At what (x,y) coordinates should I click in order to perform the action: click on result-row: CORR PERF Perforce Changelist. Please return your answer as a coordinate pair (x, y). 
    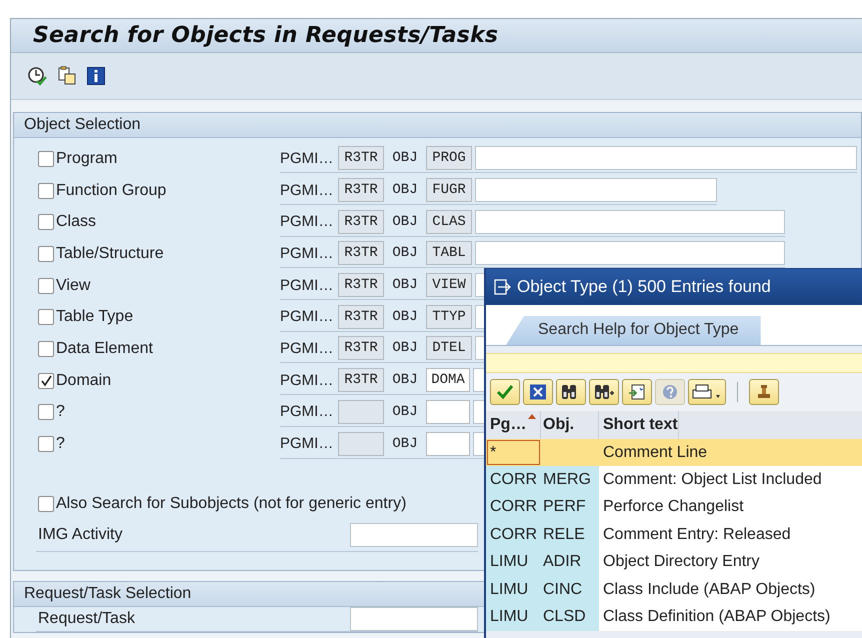
    Looking at the image, I should click on (674, 508).